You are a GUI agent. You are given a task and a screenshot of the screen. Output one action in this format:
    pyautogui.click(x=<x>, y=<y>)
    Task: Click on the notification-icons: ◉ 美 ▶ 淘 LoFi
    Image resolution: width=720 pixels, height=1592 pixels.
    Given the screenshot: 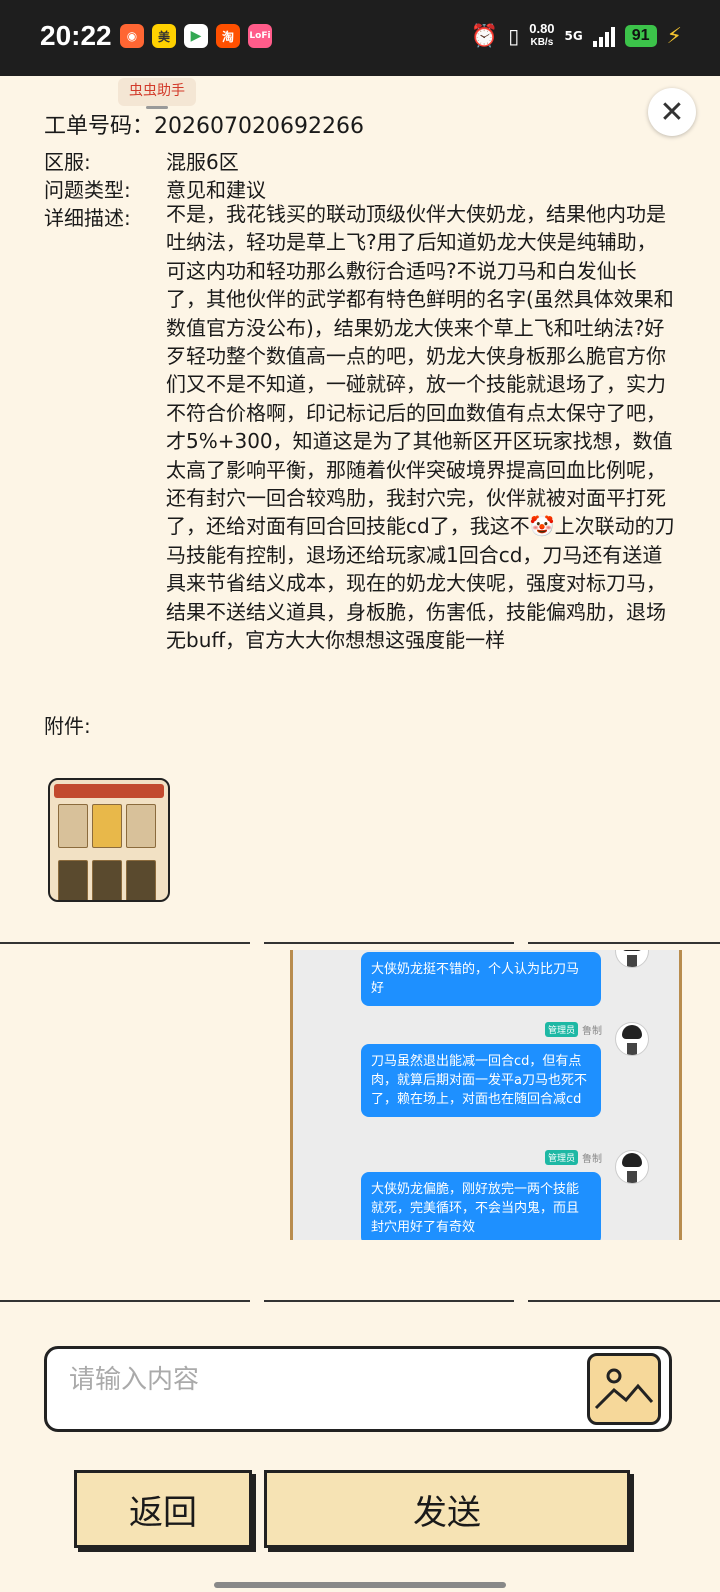 What is the action you would take?
    pyautogui.click(x=196, y=36)
    